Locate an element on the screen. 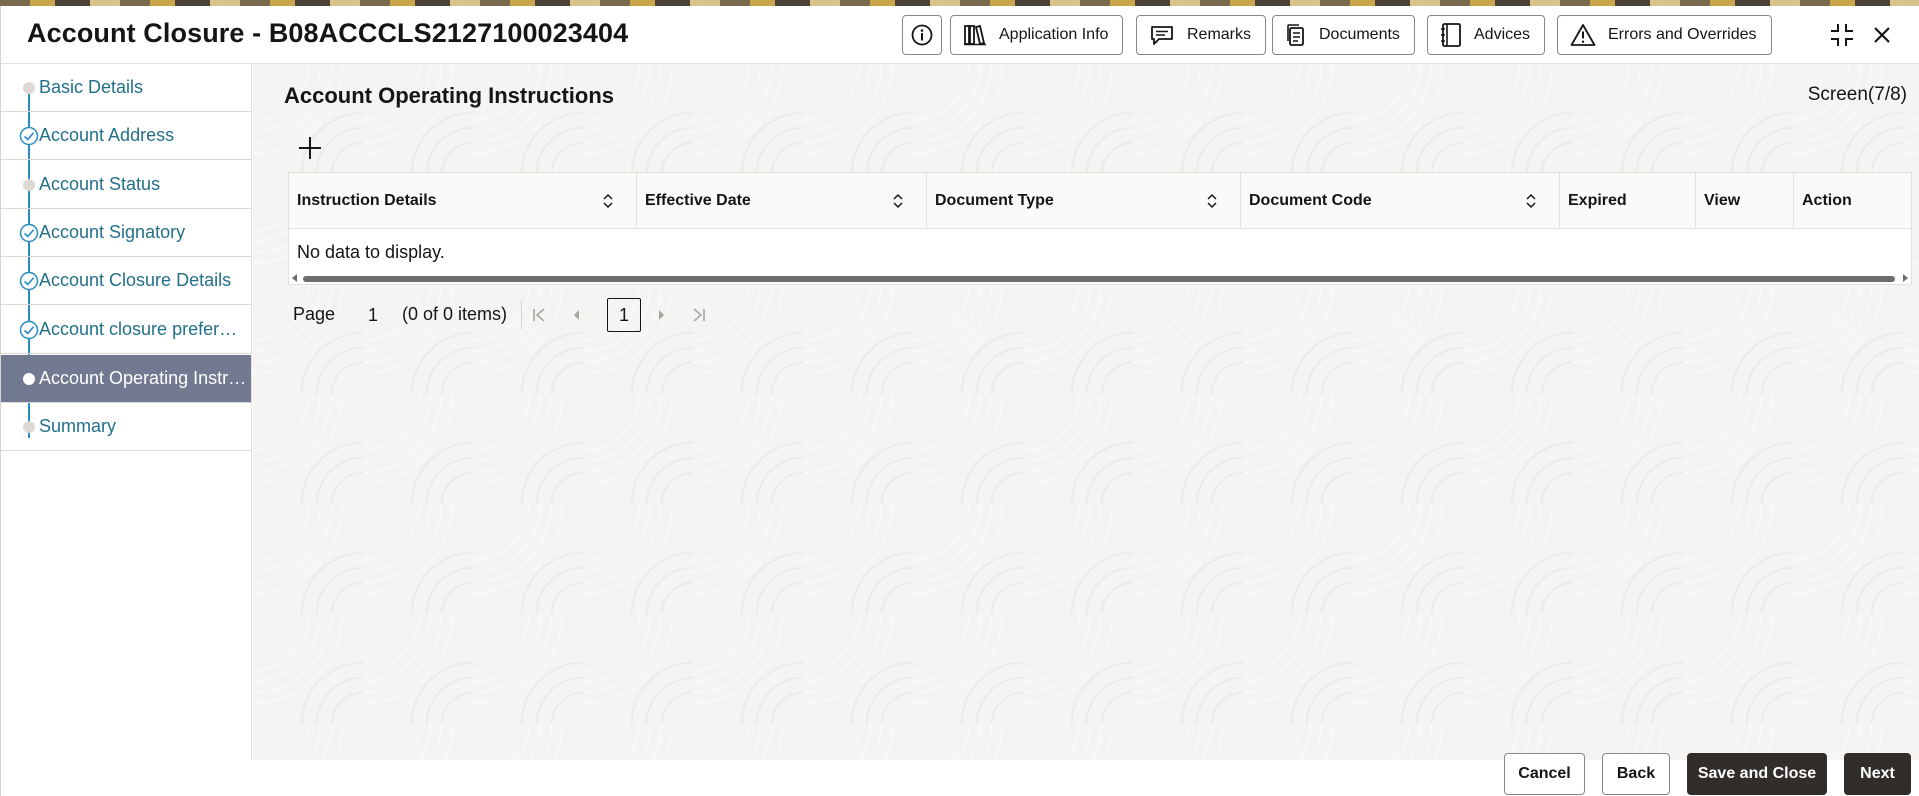 The width and height of the screenshot is (1919, 796). sidebar-item-basic-details: Basic Details is located at coordinates (126, 88).